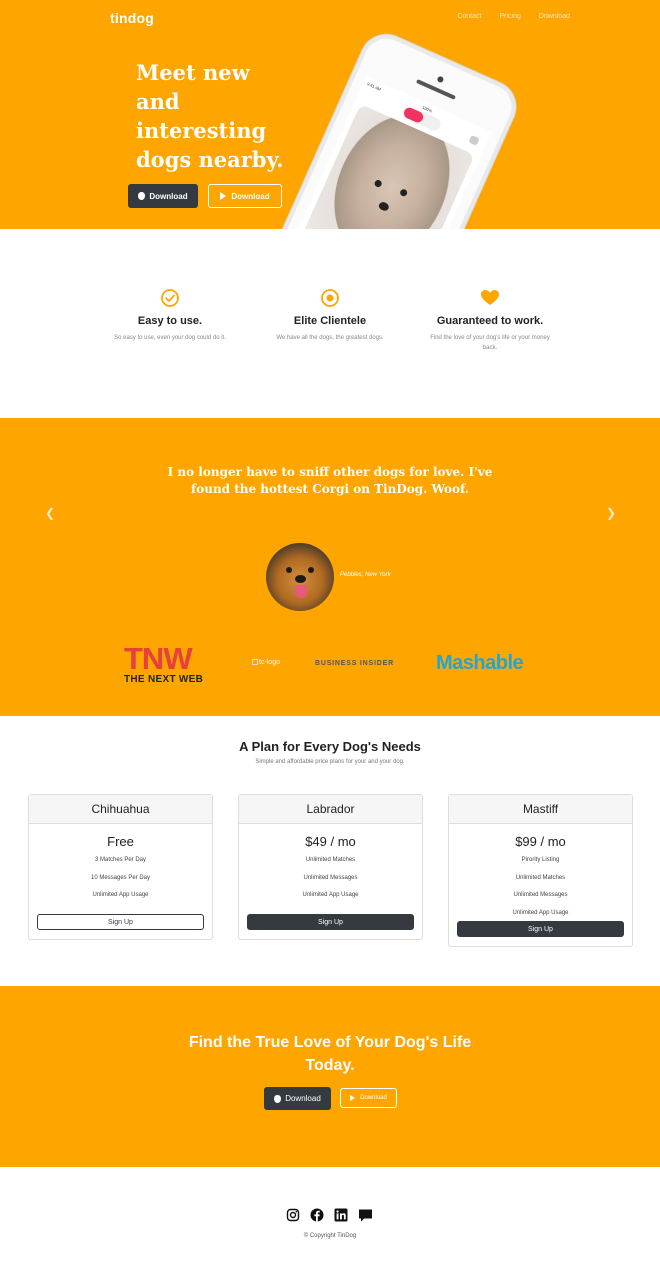 The height and width of the screenshot is (1280, 660). Describe the element at coordinates (120, 809) in the screenshot. I see `plan-name: Chihuahua` at that location.